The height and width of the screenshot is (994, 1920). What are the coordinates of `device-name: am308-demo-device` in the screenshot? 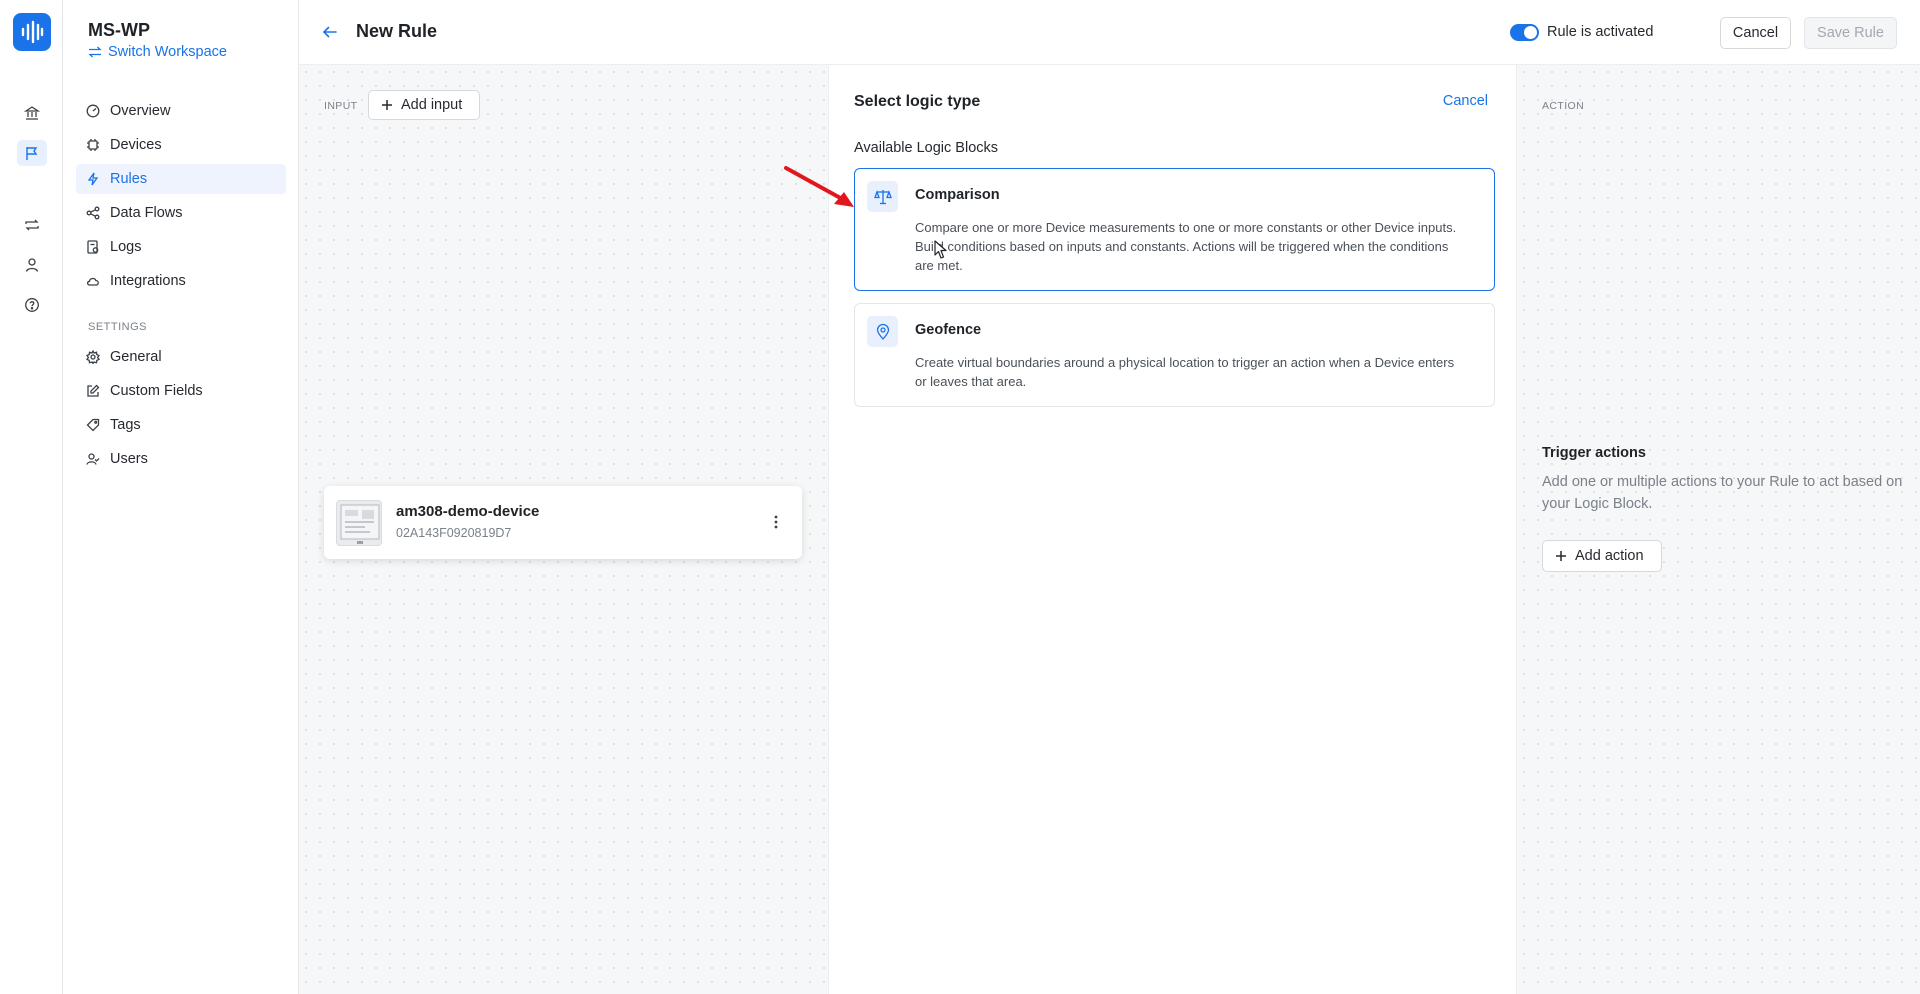 It's located at (468, 511).